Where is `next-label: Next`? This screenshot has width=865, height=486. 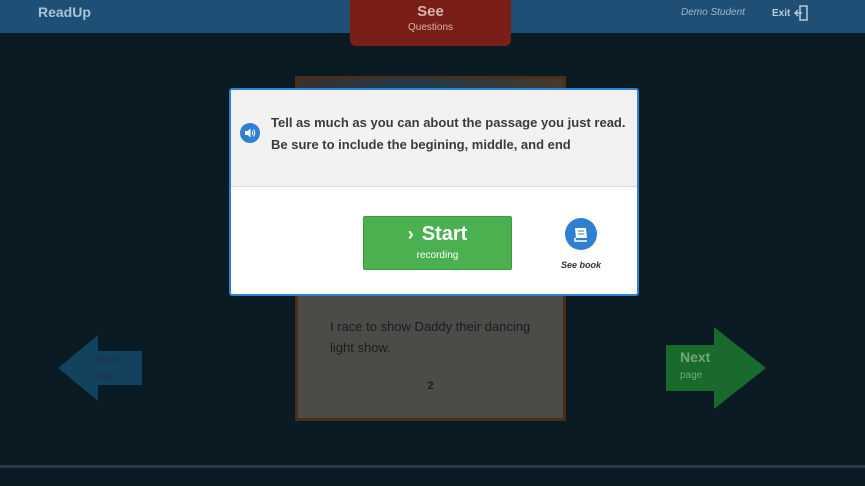
next-label: Next is located at coordinates (695, 357).